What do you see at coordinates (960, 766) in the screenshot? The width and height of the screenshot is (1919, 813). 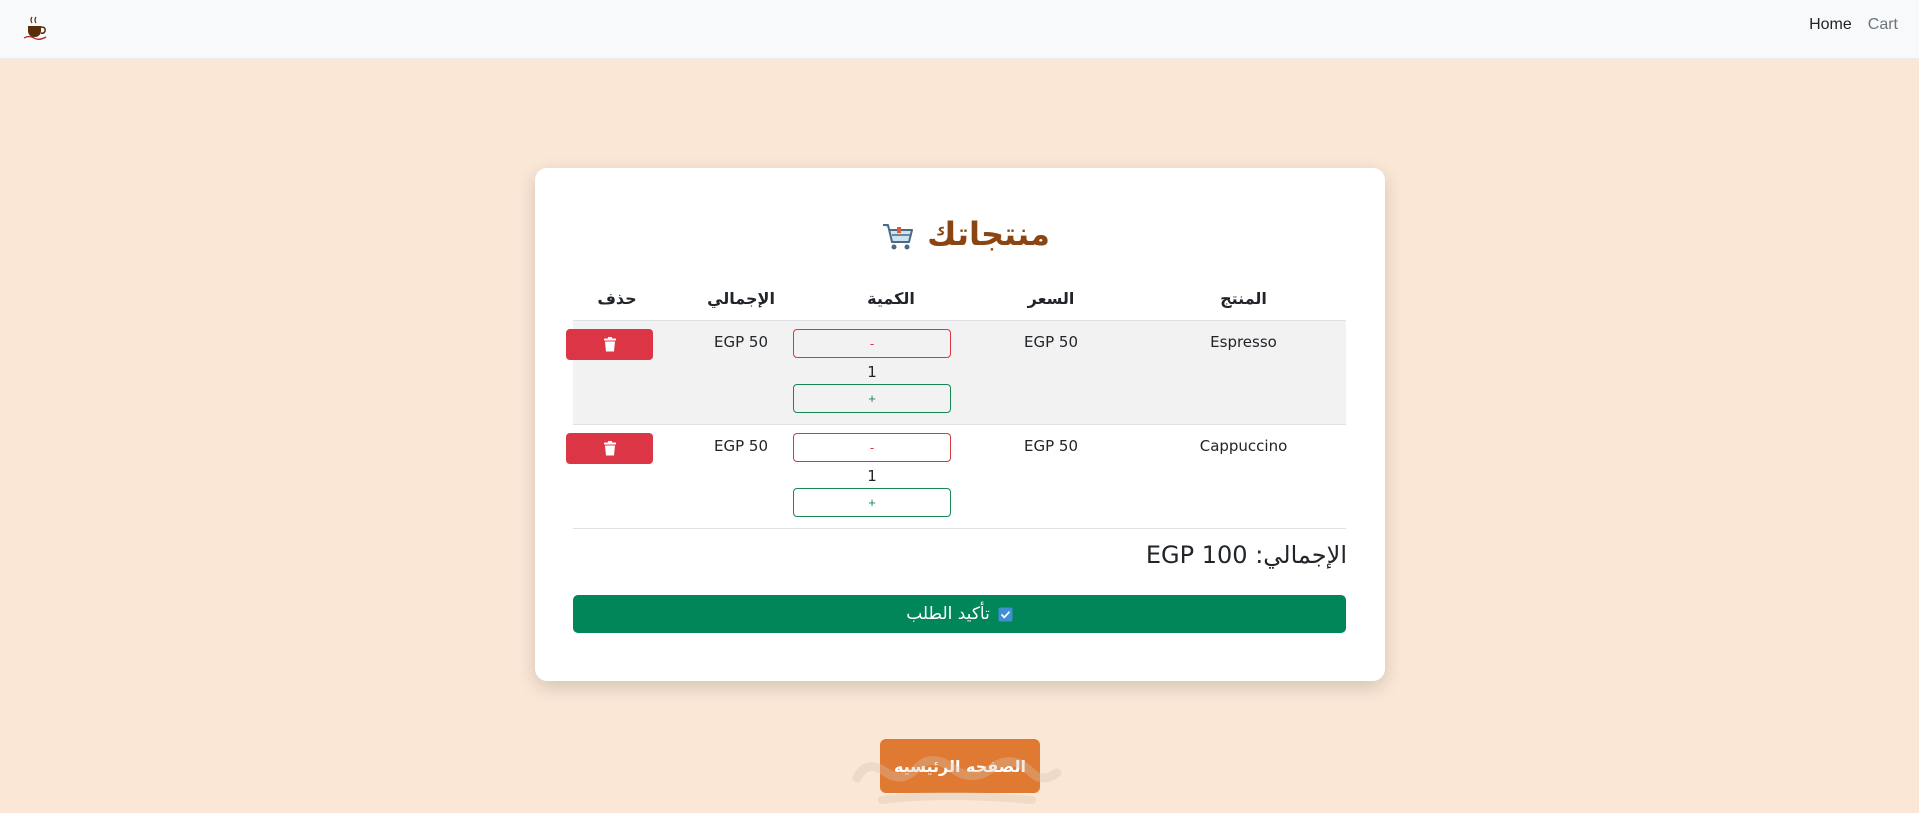 I see `home-page-button: الصفحه الرئيسيه` at bounding box center [960, 766].